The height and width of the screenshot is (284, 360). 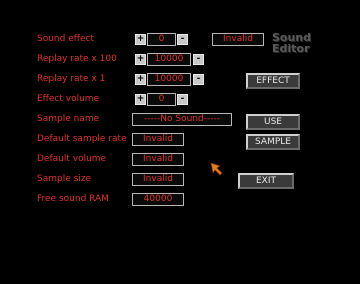 What do you see at coordinates (72, 159) in the screenshot?
I see `label-default-volume: Default volume` at bounding box center [72, 159].